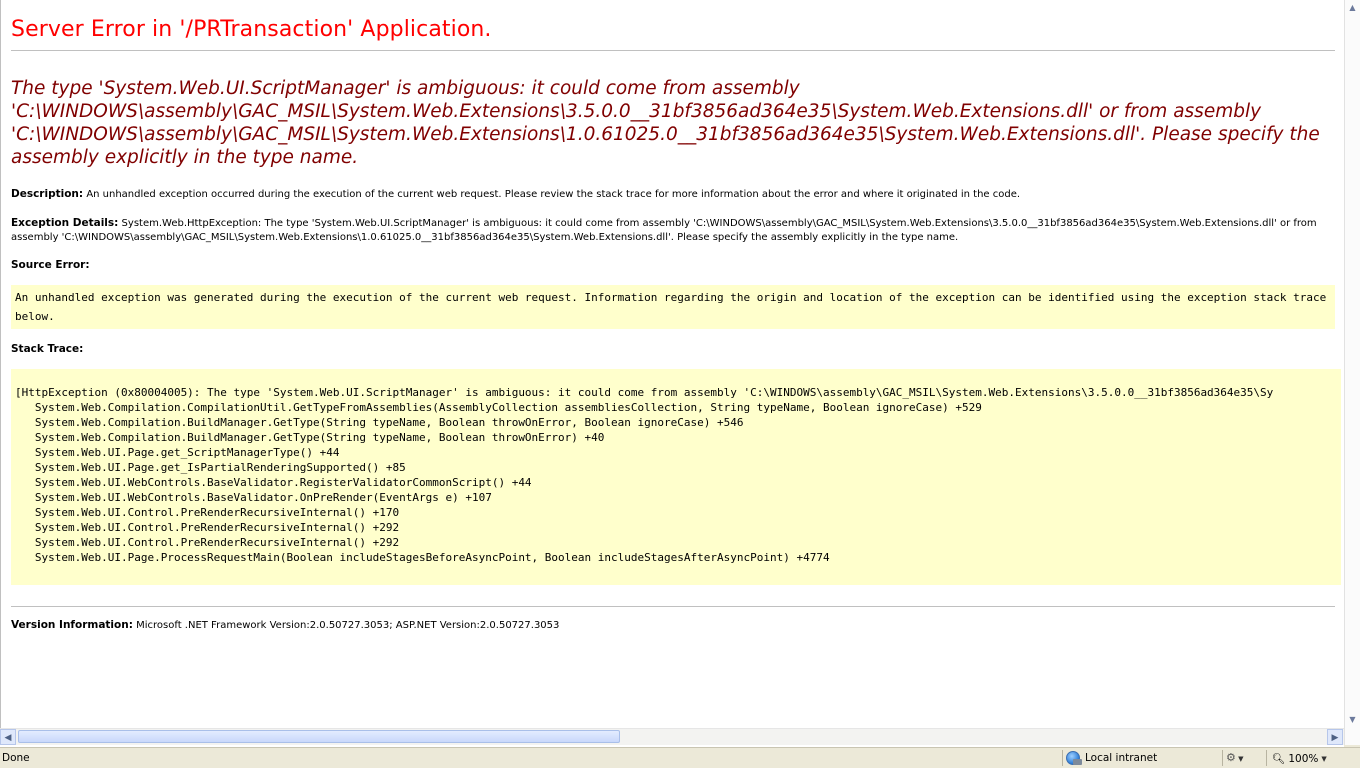  What do you see at coordinates (680, 757) in the screenshot?
I see `status-bar: Done Local intranet ⚙ ▼ 🔍︎ 100% ▼` at bounding box center [680, 757].